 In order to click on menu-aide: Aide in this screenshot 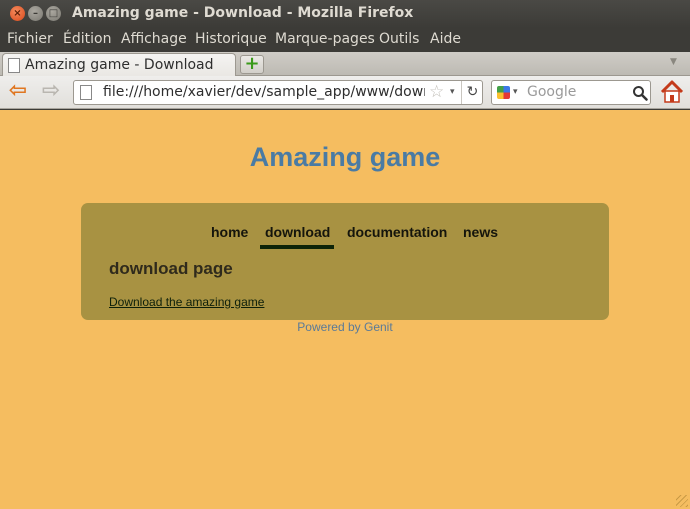, I will do `click(445, 39)`.